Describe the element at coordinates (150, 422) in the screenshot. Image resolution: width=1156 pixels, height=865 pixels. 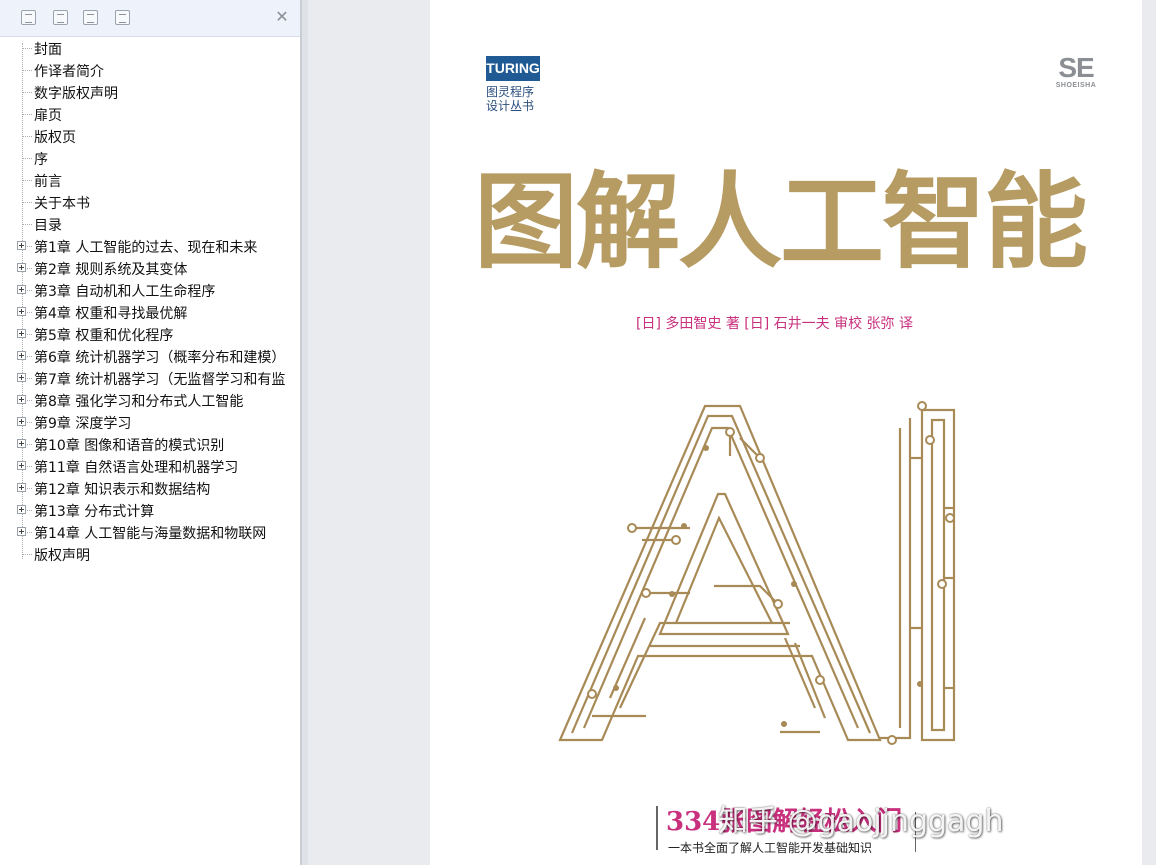
I see `bookmark-item: 第9章 深度学习` at that location.